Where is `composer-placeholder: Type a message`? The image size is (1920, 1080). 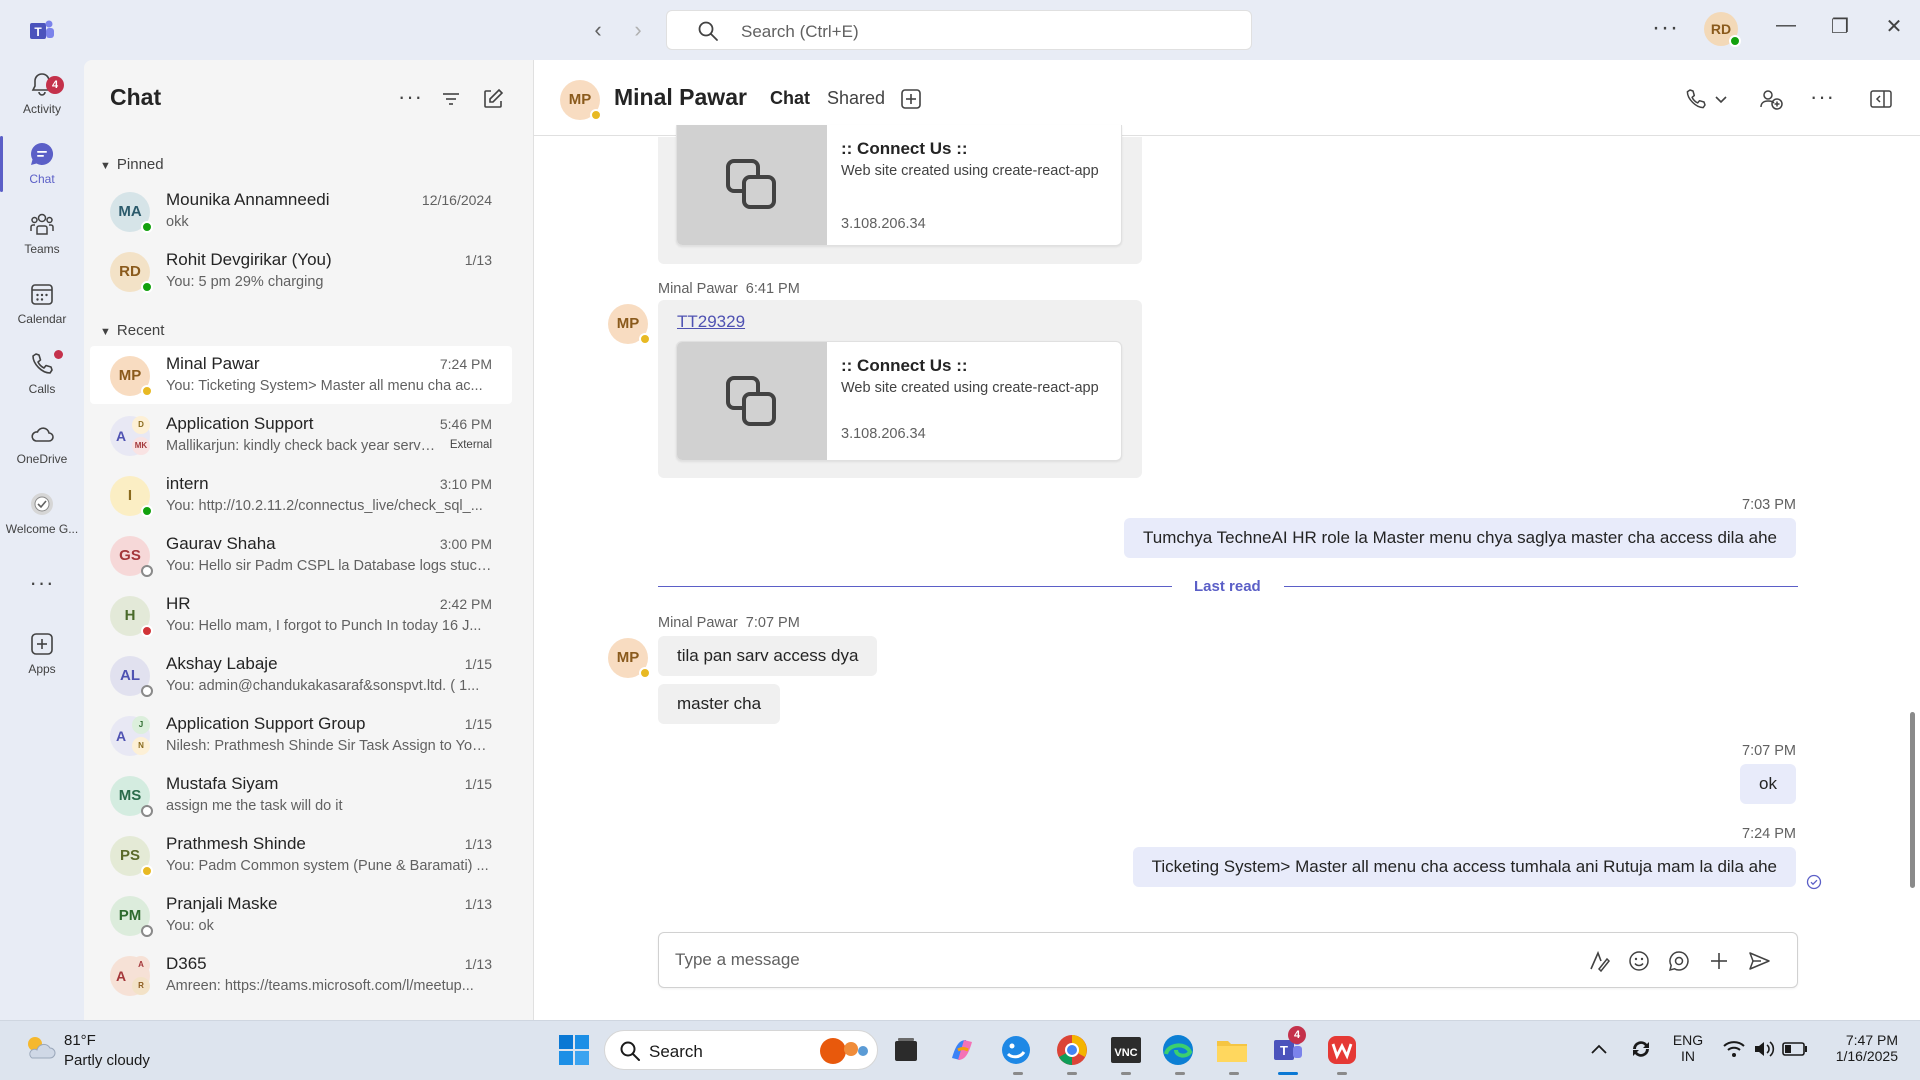 composer-placeholder: Type a message is located at coordinates (737, 959).